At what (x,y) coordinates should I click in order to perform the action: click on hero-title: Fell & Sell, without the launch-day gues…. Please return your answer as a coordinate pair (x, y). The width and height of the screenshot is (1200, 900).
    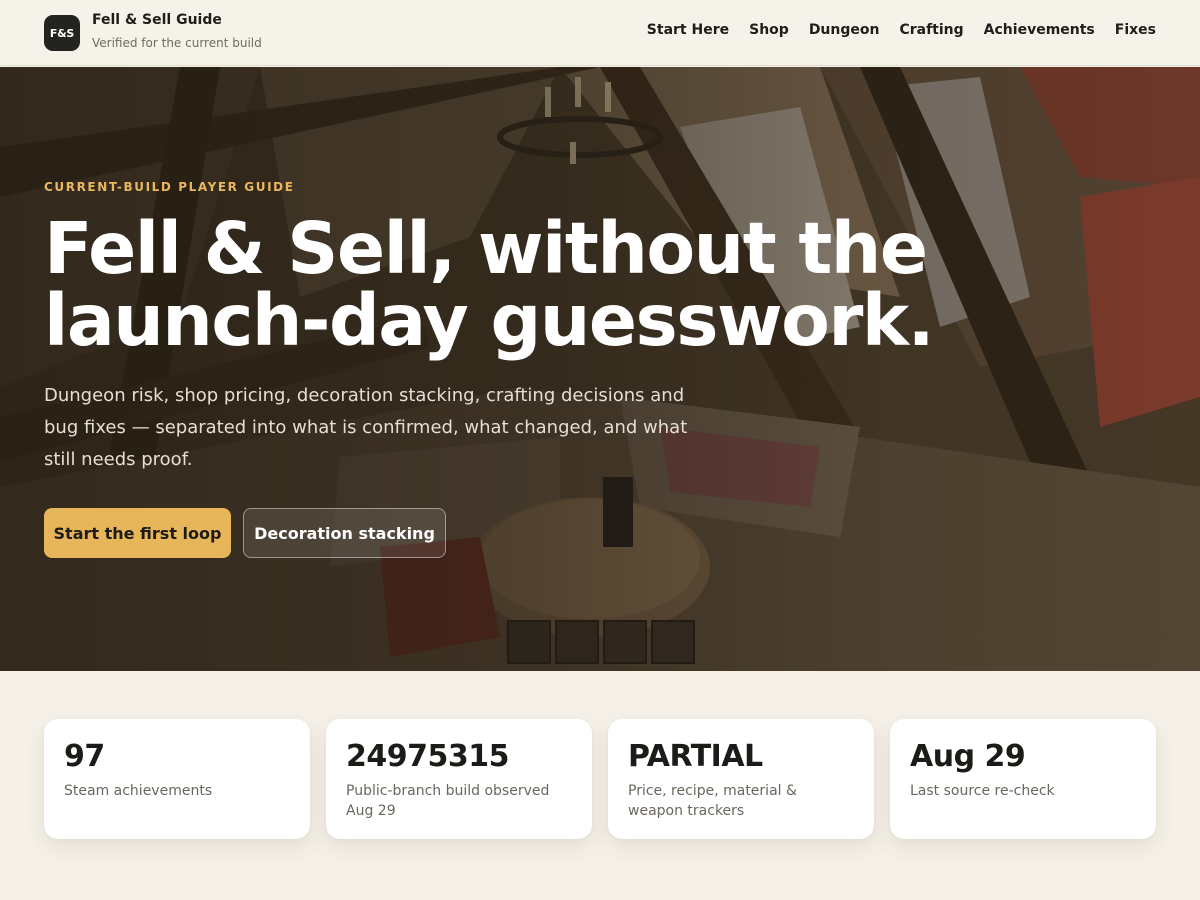
    Looking at the image, I should click on (494, 285).